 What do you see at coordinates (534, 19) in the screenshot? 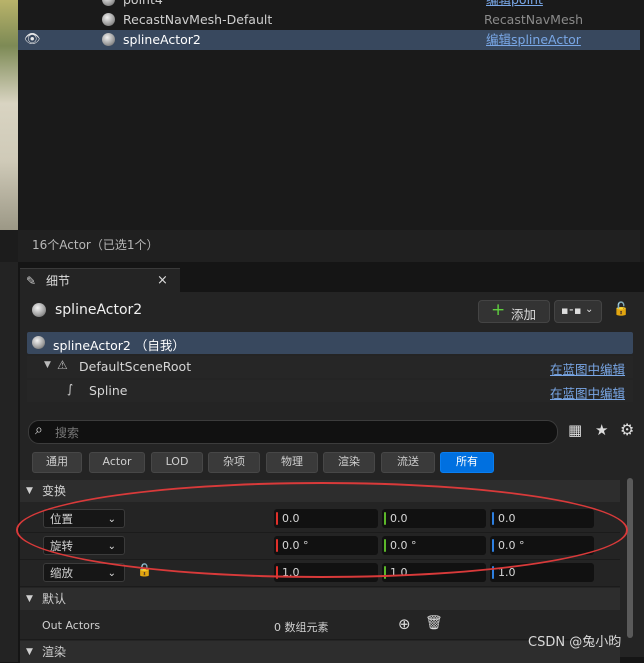
I see `outliner-row-type: RecastNavMesh` at bounding box center [534, 19].